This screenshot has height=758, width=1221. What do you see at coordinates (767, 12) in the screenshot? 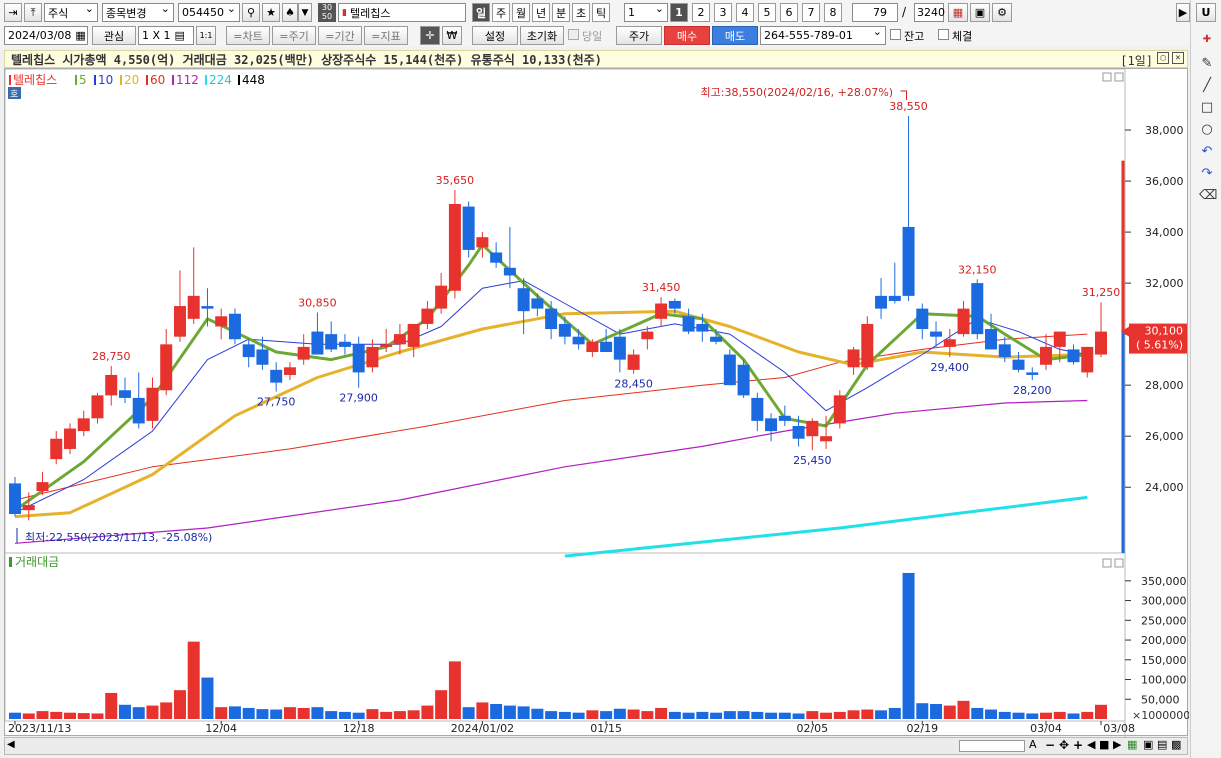
I see `layout-number-button: 5` at bounding box center [767, 12].